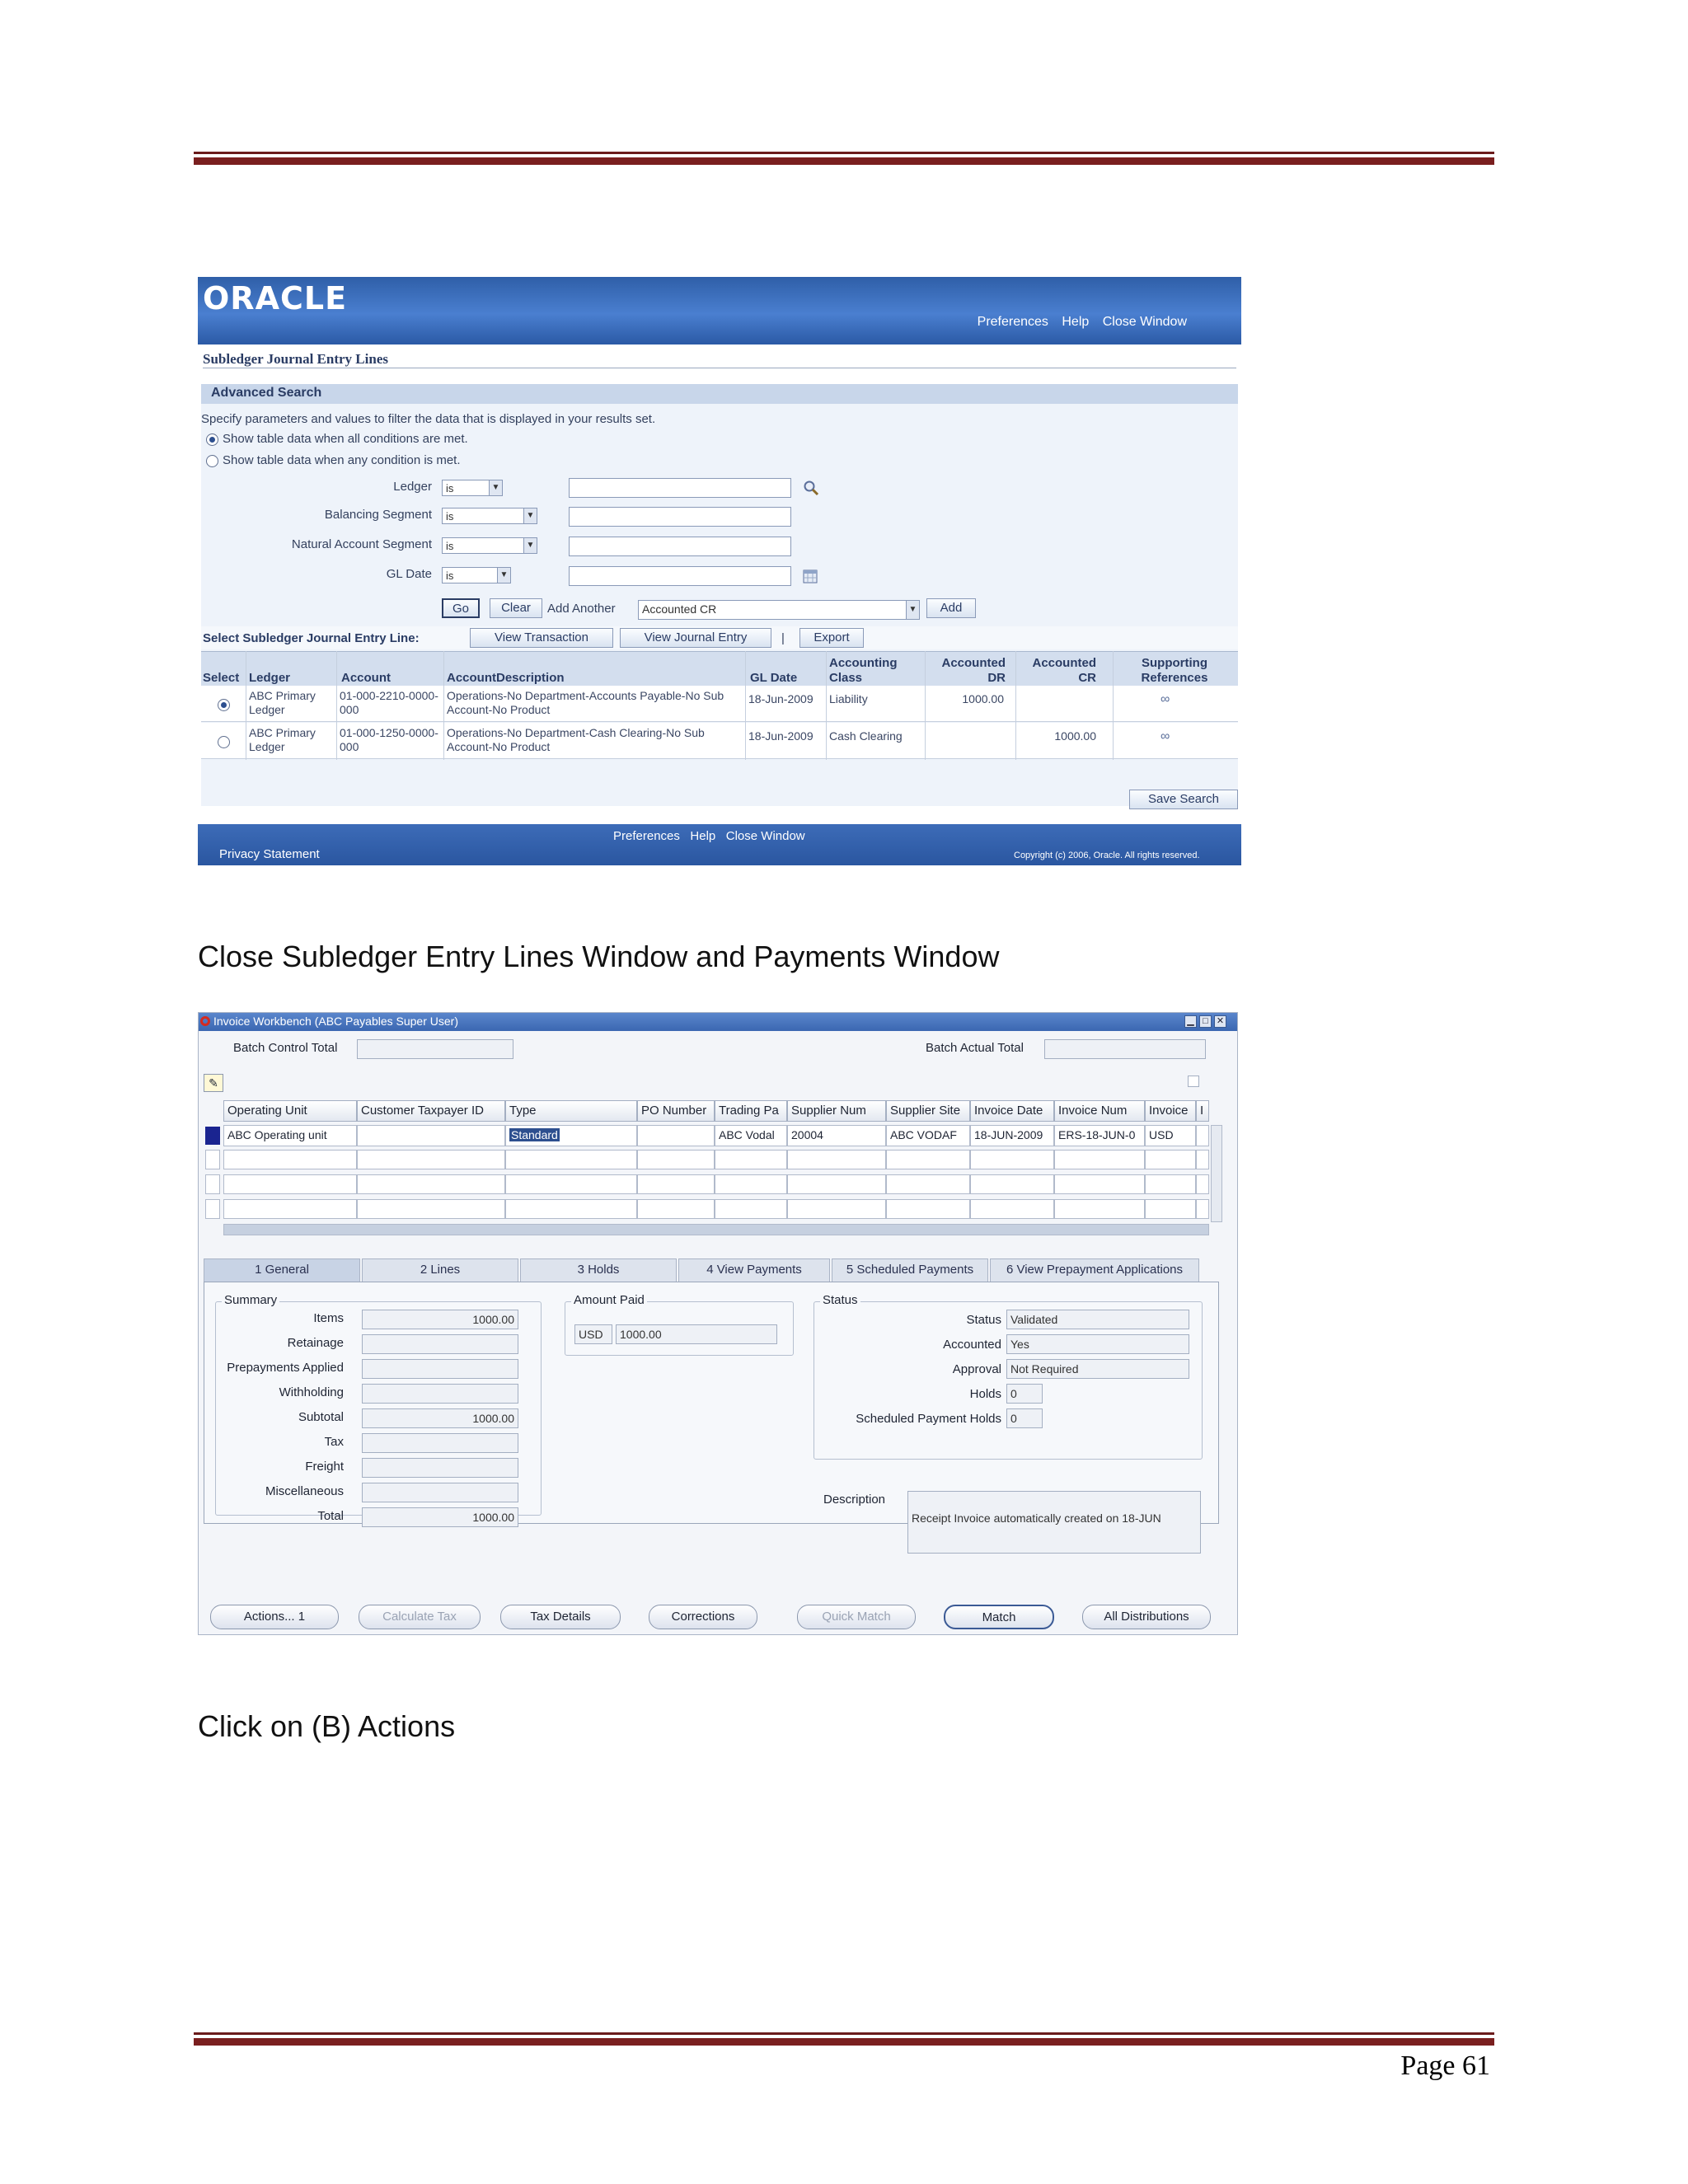 This screenshot has width=1688, height=2184. I want to click on footer-help-link: Help, so click(703, 836).